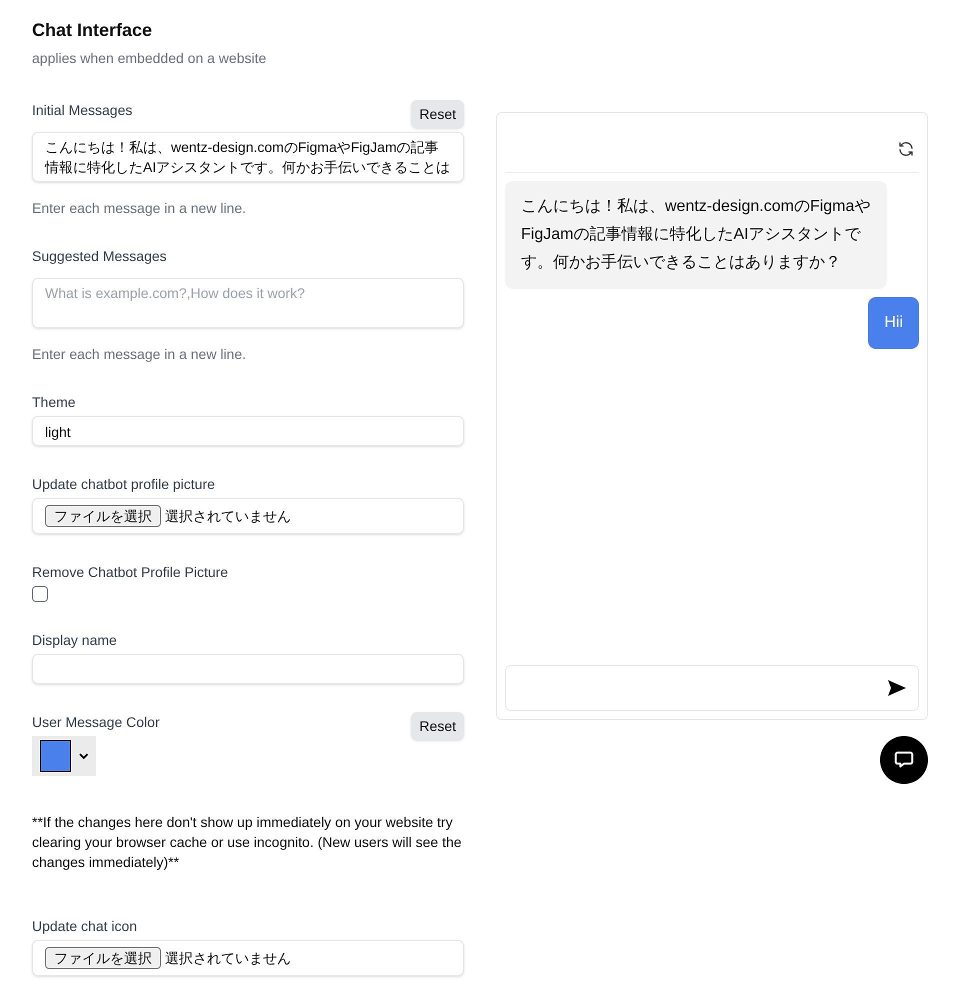 The height and width of the screenshot is (989, 965). Describe the element at coordinates (75, 640) in the screenshot. I see `field-label: Display name` at that location.